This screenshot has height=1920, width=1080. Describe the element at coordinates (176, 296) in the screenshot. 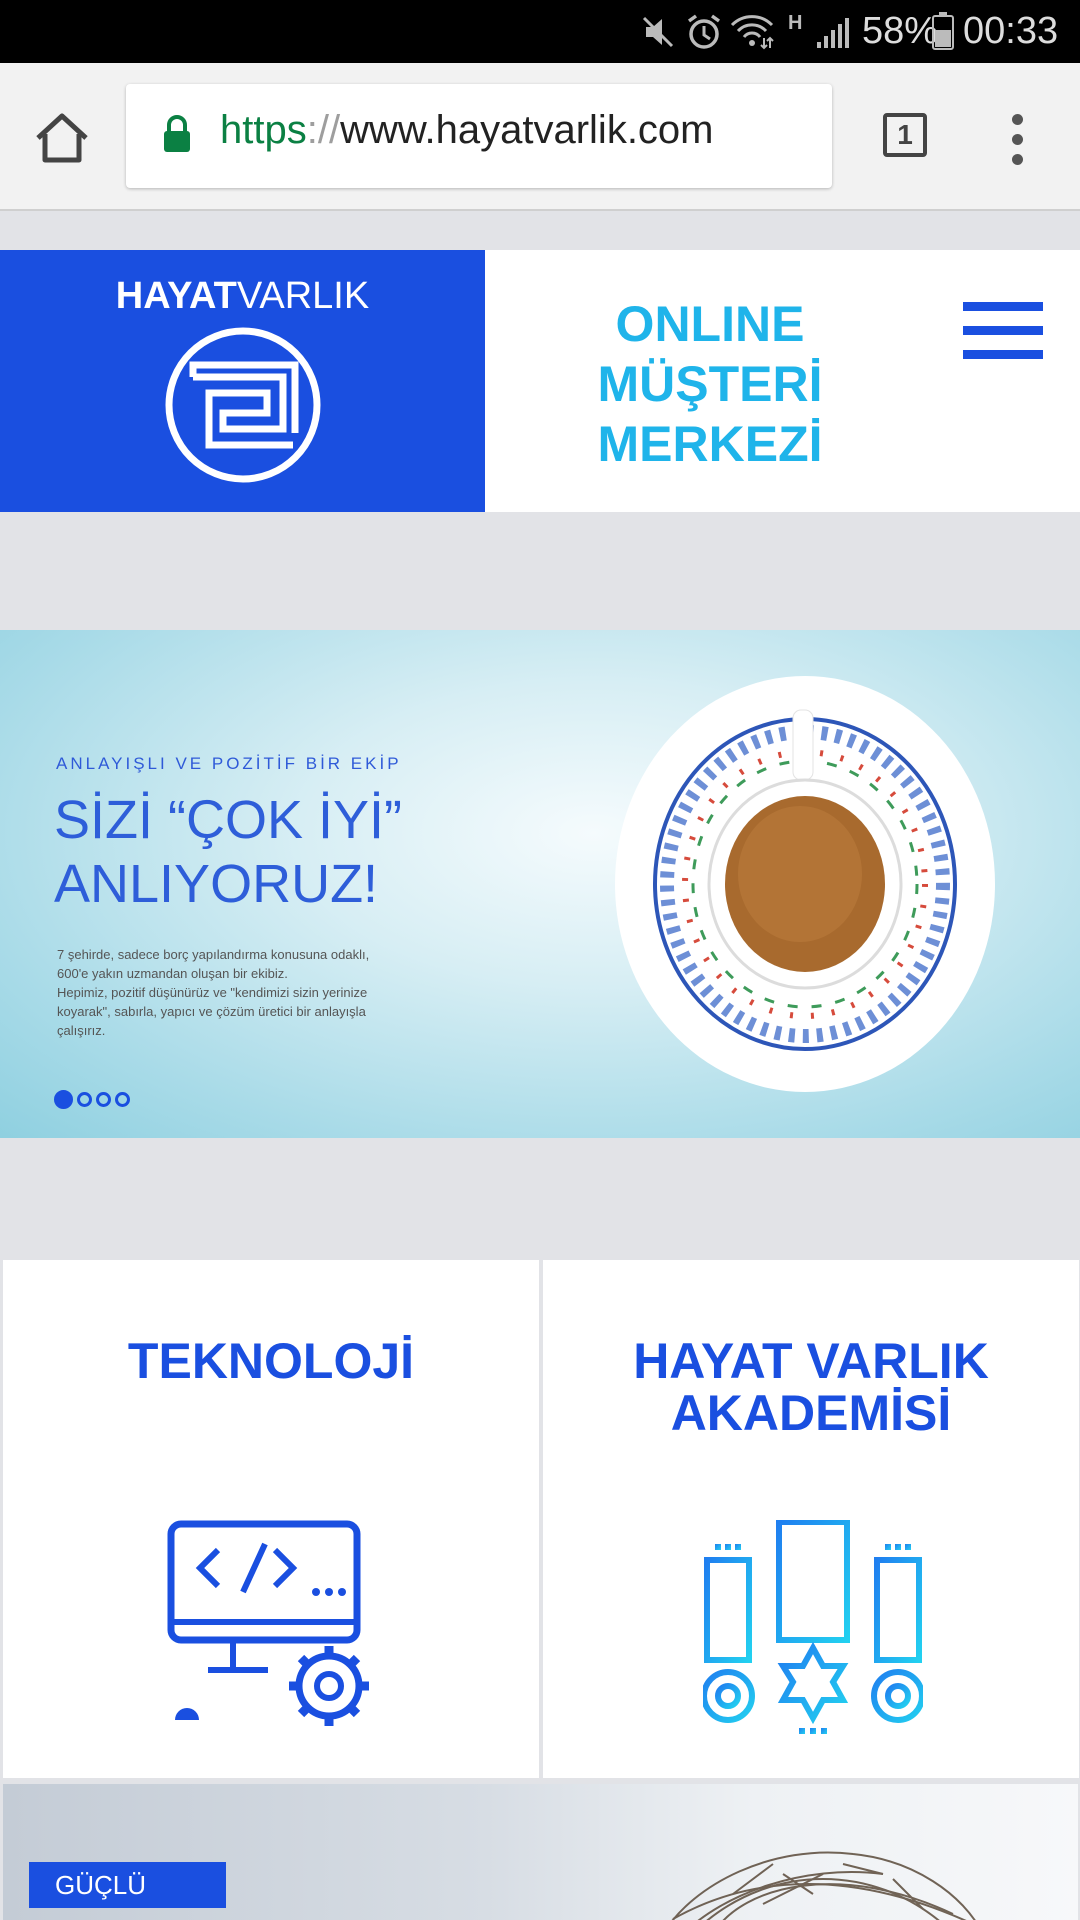

I see `logo-bold: HAYAT` at that location.